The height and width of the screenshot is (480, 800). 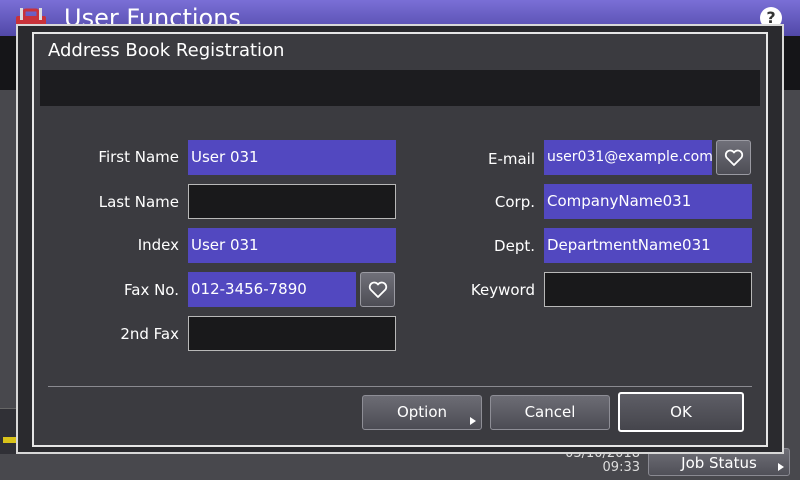 I want to click on side-panel, so click(x=8, y=431).